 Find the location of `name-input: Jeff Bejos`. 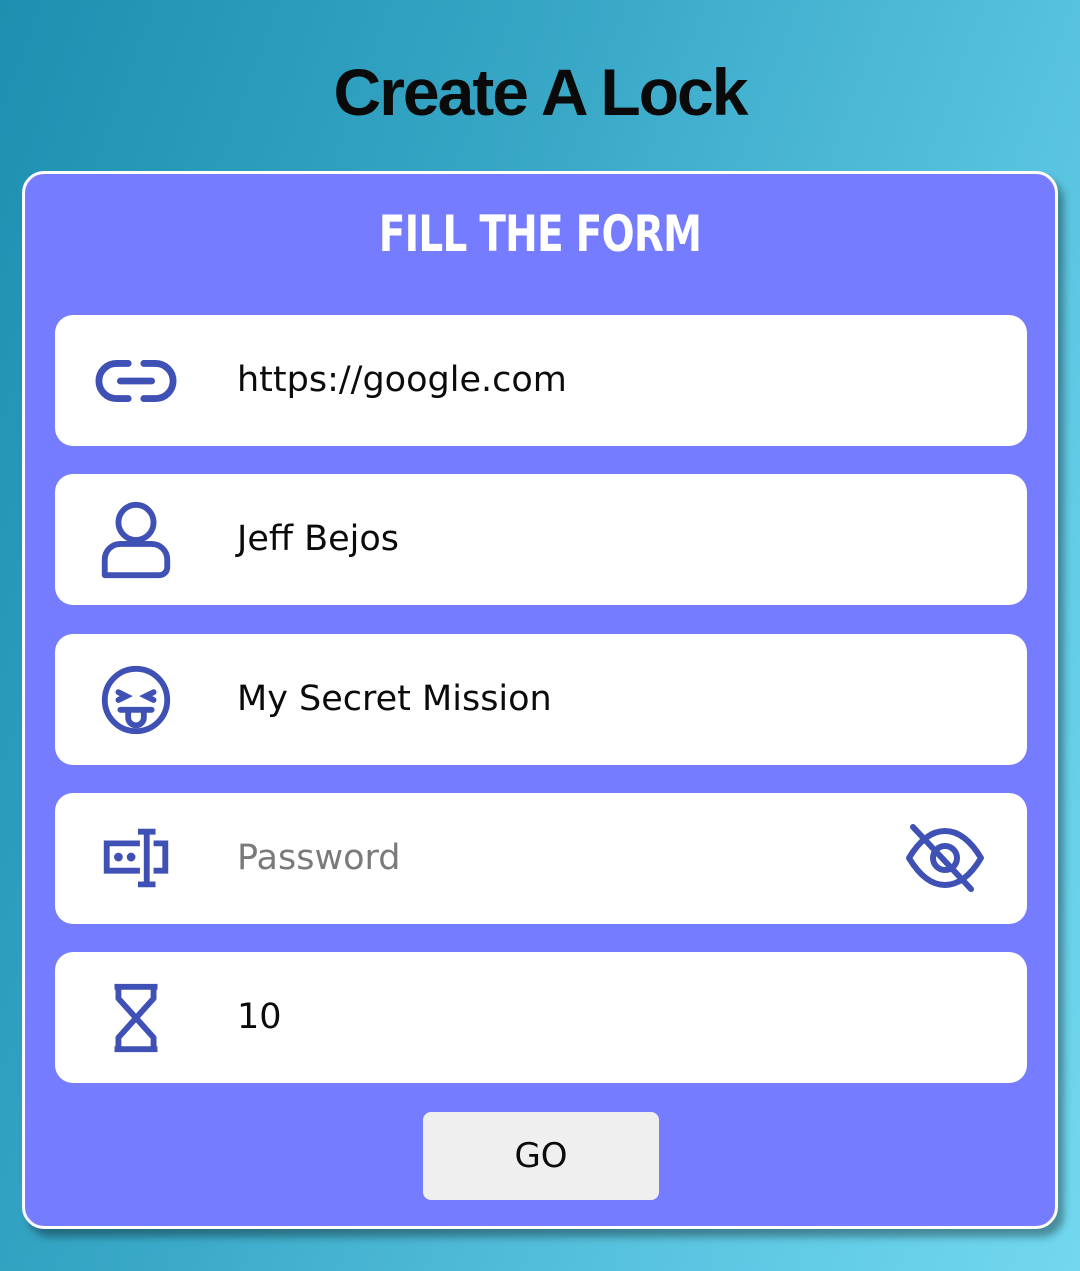

name-input: Jeff Bejos is located at coordinates (318, 539).